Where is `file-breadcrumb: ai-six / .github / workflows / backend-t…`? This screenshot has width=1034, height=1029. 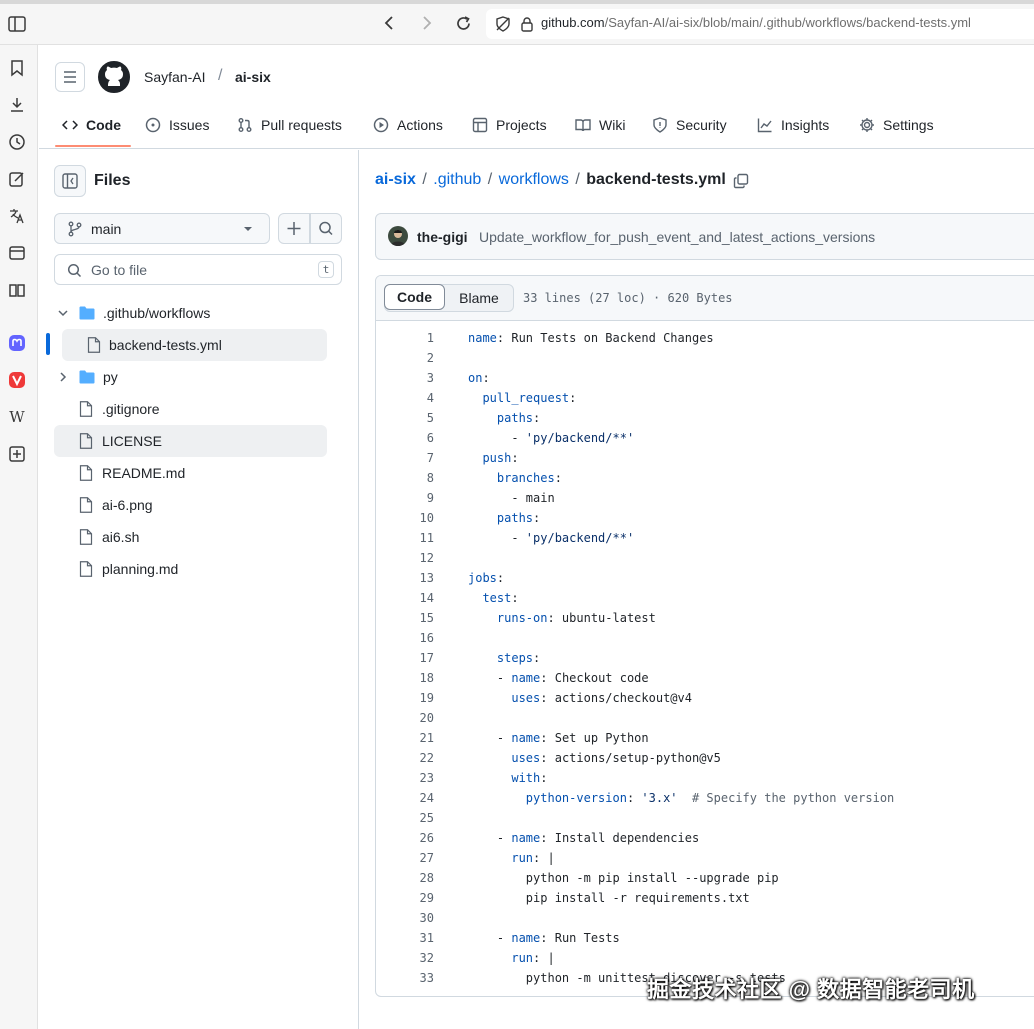 file-breadcrumb: ai-six / .github / workflows / backend-t… is located at coordinates (550, 180).